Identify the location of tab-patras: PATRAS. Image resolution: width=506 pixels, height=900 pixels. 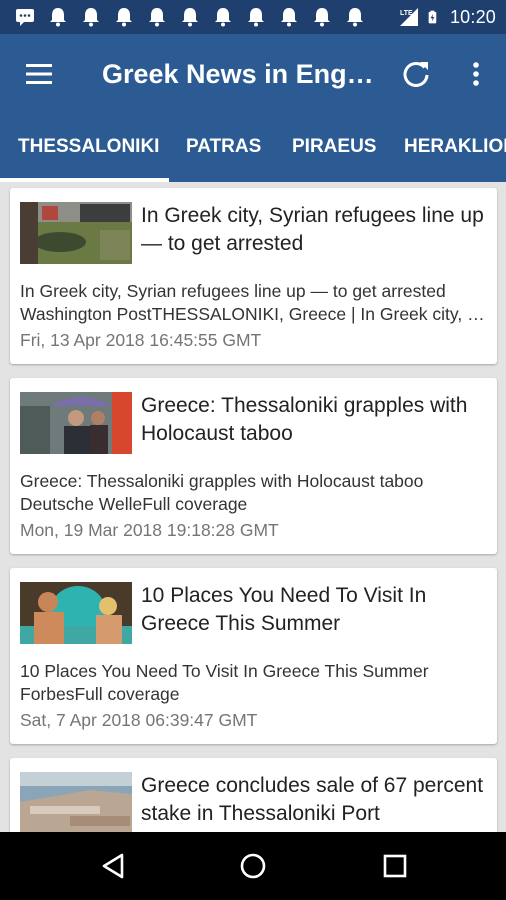
(223, 148).